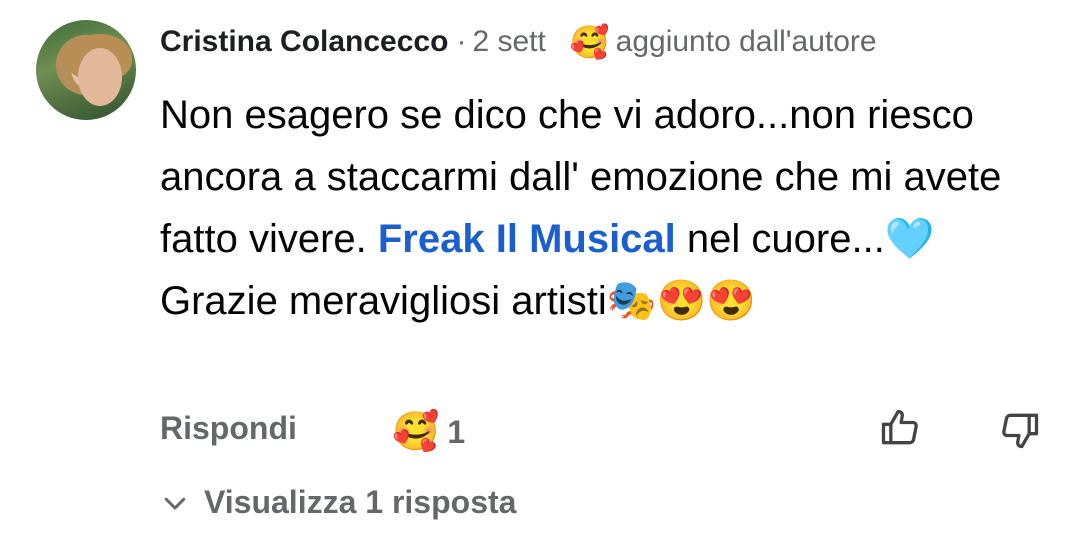 This screenshot has width=1080, height=538. Describe the element at coordinates (304, 42) in the screenshot. I see `author-name: Cristina Colancecco` at that location.